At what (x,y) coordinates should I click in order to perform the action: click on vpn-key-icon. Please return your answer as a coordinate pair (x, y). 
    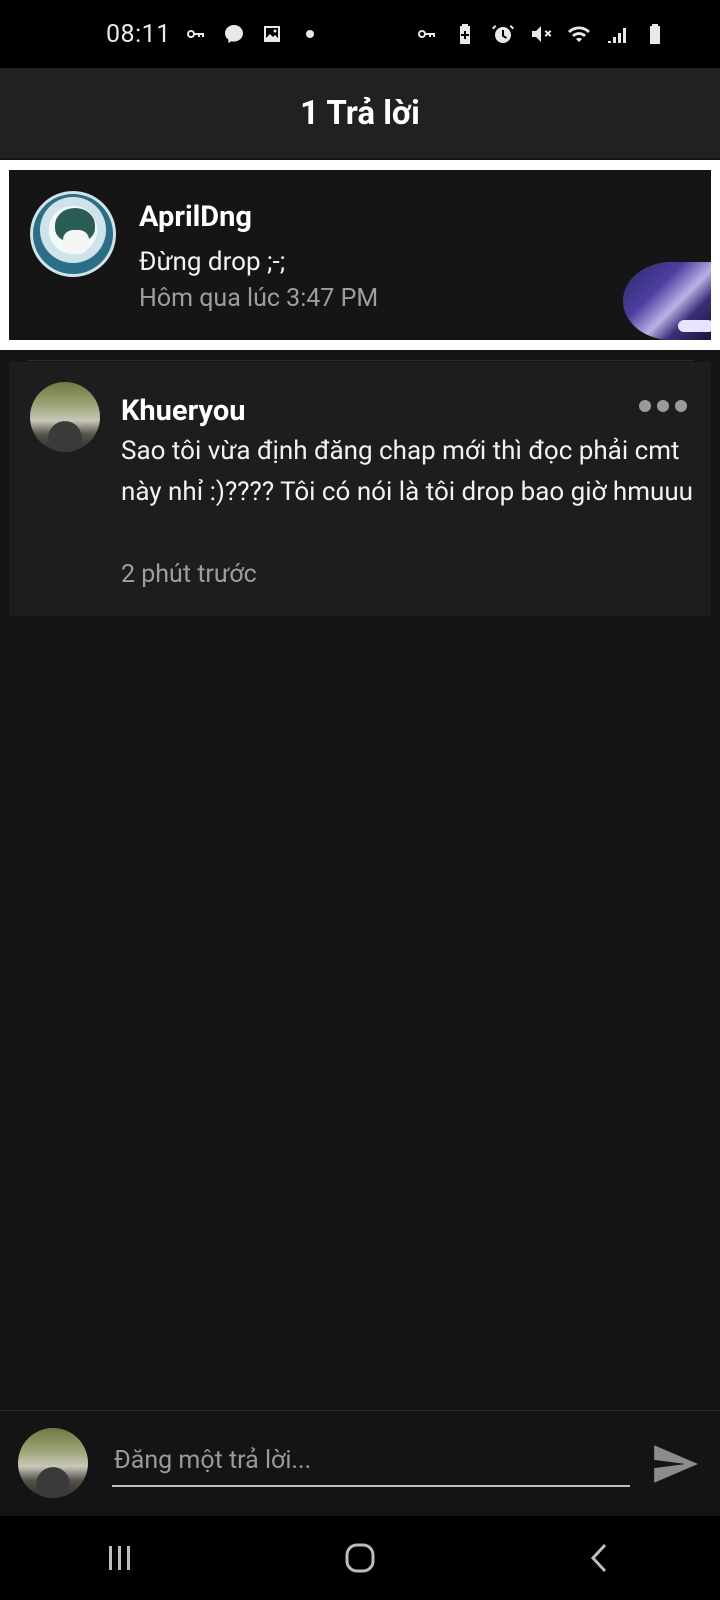
    Looking at the image, I should click on (427, 34).